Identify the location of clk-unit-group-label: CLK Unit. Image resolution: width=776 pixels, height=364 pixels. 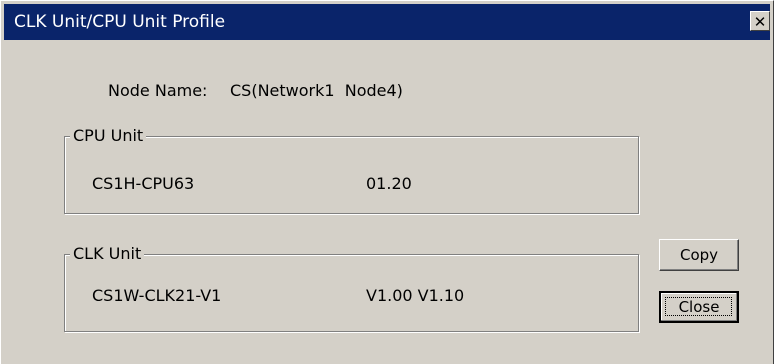
(107, 254).